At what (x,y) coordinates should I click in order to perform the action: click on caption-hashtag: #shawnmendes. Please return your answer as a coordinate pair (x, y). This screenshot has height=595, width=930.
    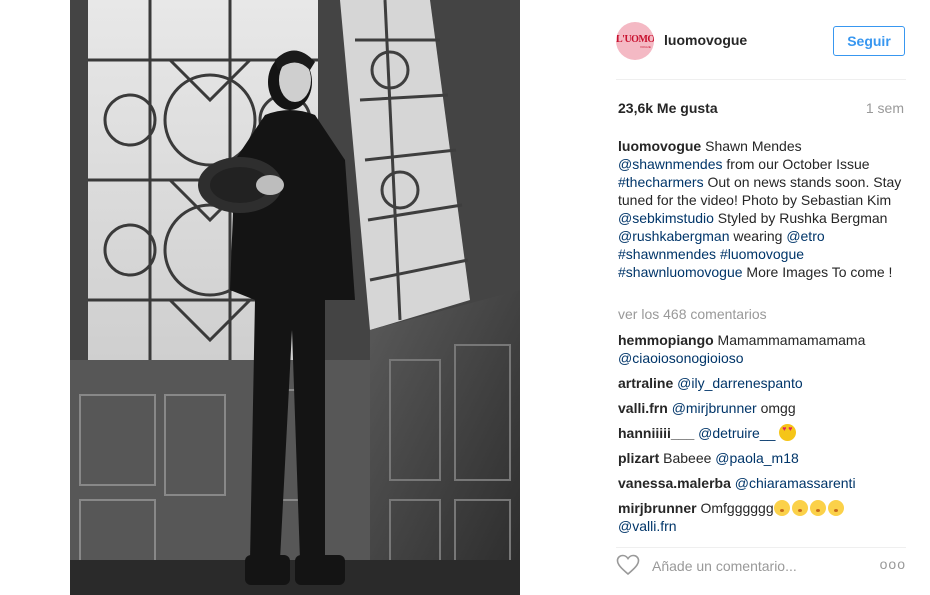
    Looking at the image, I should click on (667, 254).